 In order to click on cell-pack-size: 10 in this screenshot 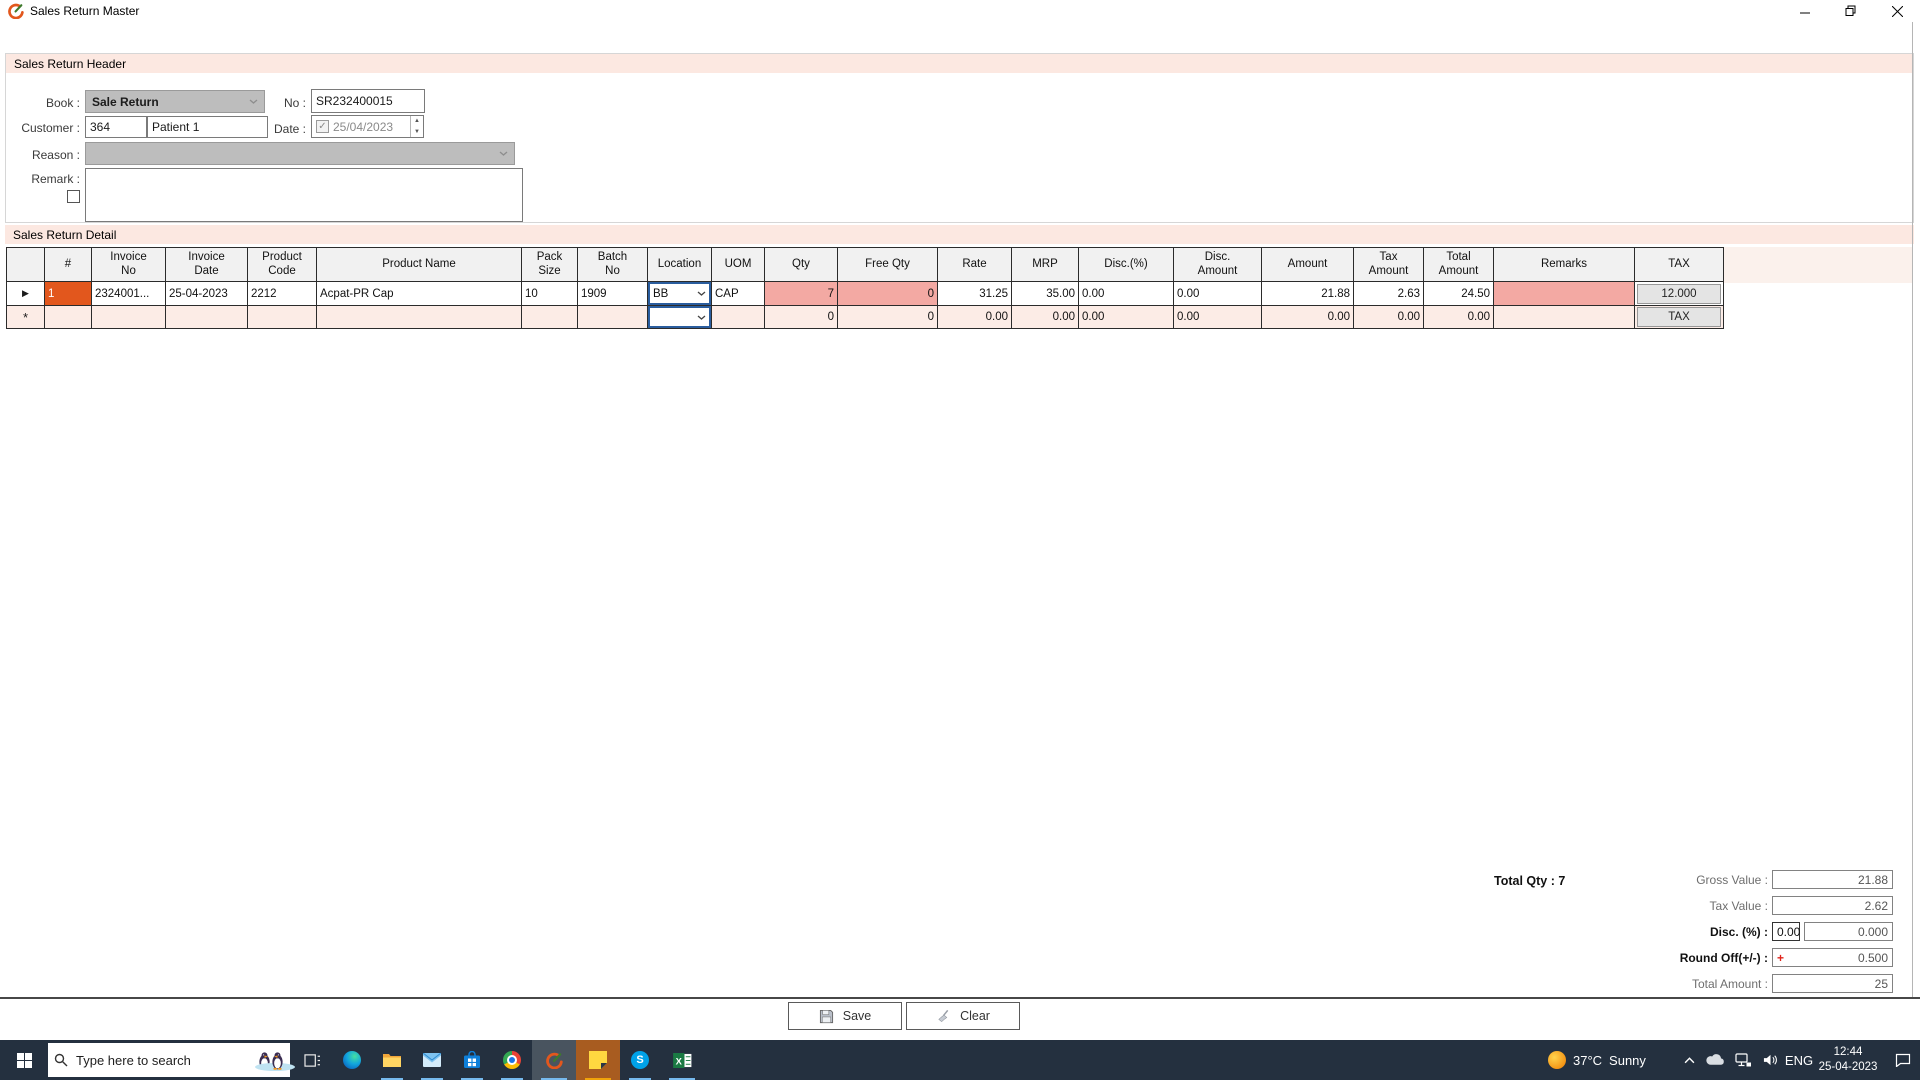, I will do `click(549, 293)`.